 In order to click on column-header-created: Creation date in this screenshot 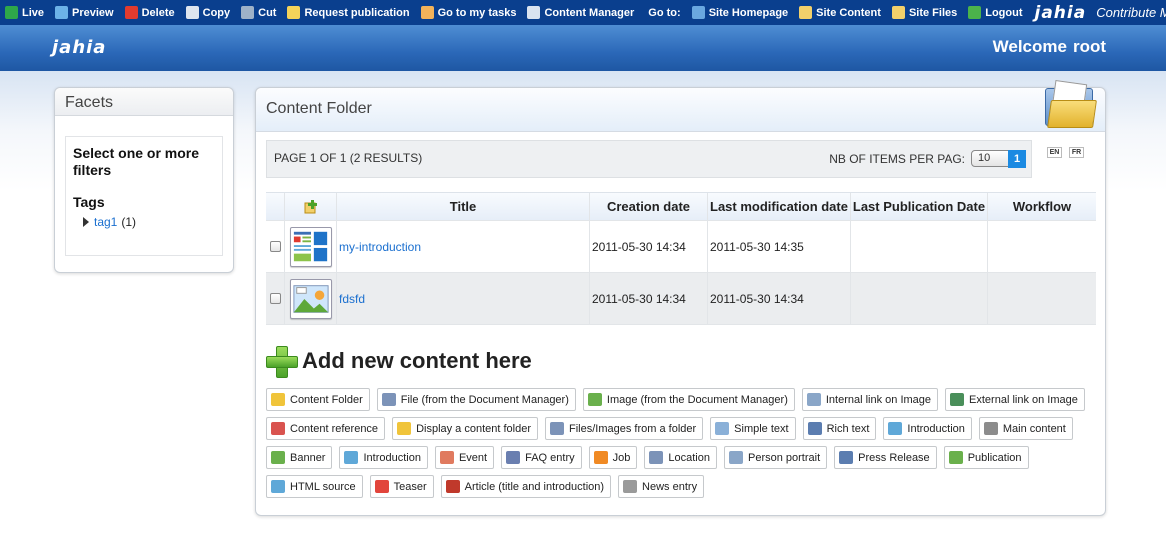, I will do `click(649, 206)`.